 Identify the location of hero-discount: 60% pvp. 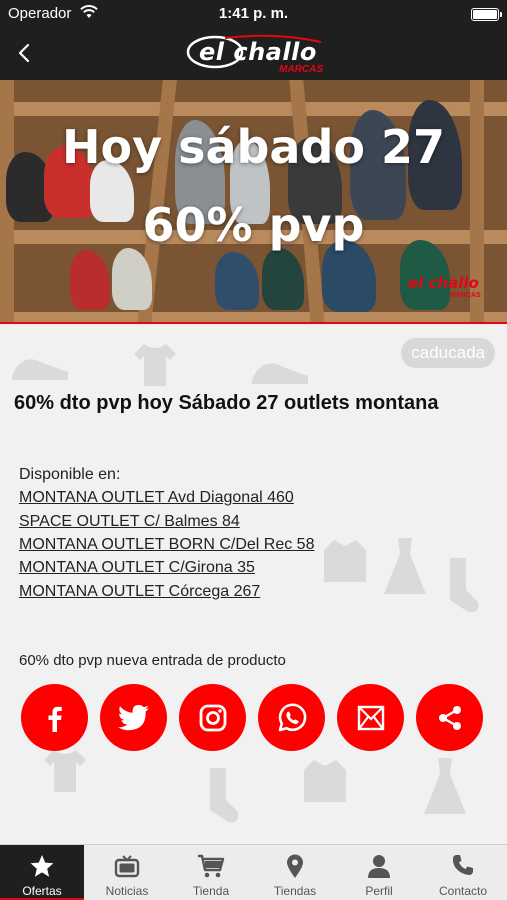
(253, 225).